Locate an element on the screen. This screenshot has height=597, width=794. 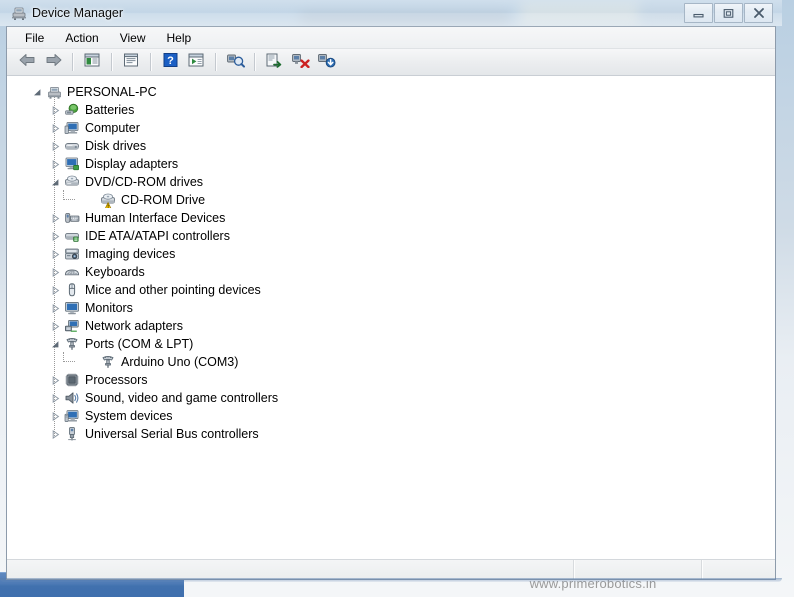
tree-node-disk-drives: Disk drives is located at coordinates (391, 146).